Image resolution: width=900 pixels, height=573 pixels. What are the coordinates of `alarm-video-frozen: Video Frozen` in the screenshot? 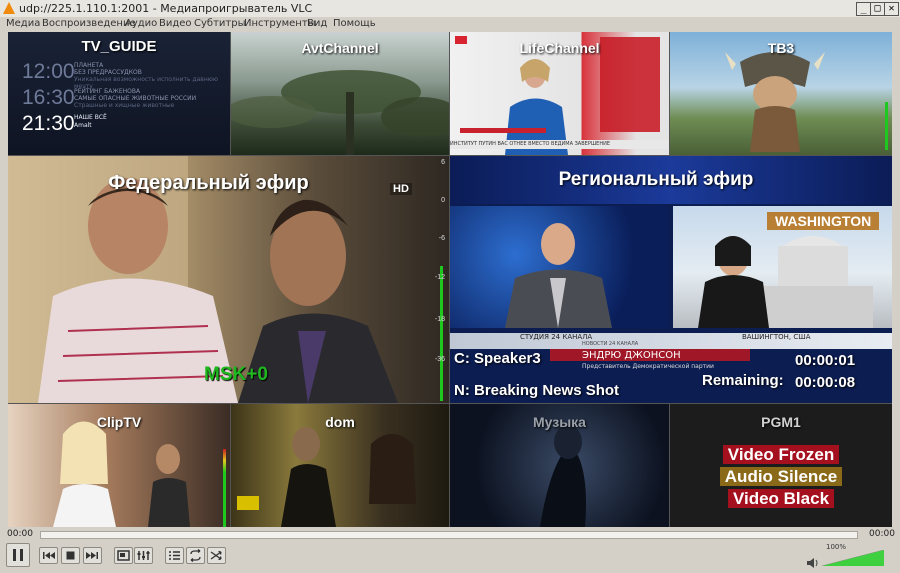 It's located at (781, 455).